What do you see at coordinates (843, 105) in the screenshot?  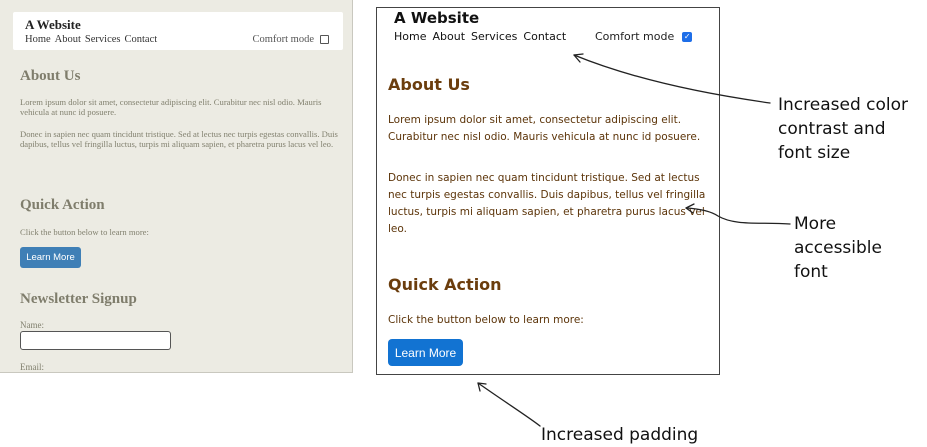 I see `annotation-contrast-line-1: Increased color` at bounding box center [843, 105].